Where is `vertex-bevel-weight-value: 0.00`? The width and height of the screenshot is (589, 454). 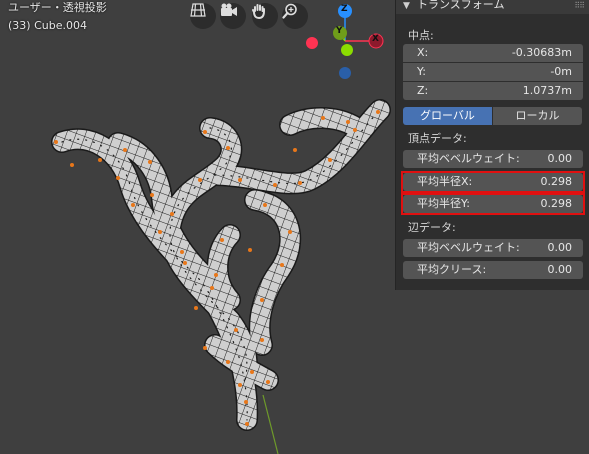 vertex-bevel-weight-value: 0.00 is located at coordinates (560, 158).